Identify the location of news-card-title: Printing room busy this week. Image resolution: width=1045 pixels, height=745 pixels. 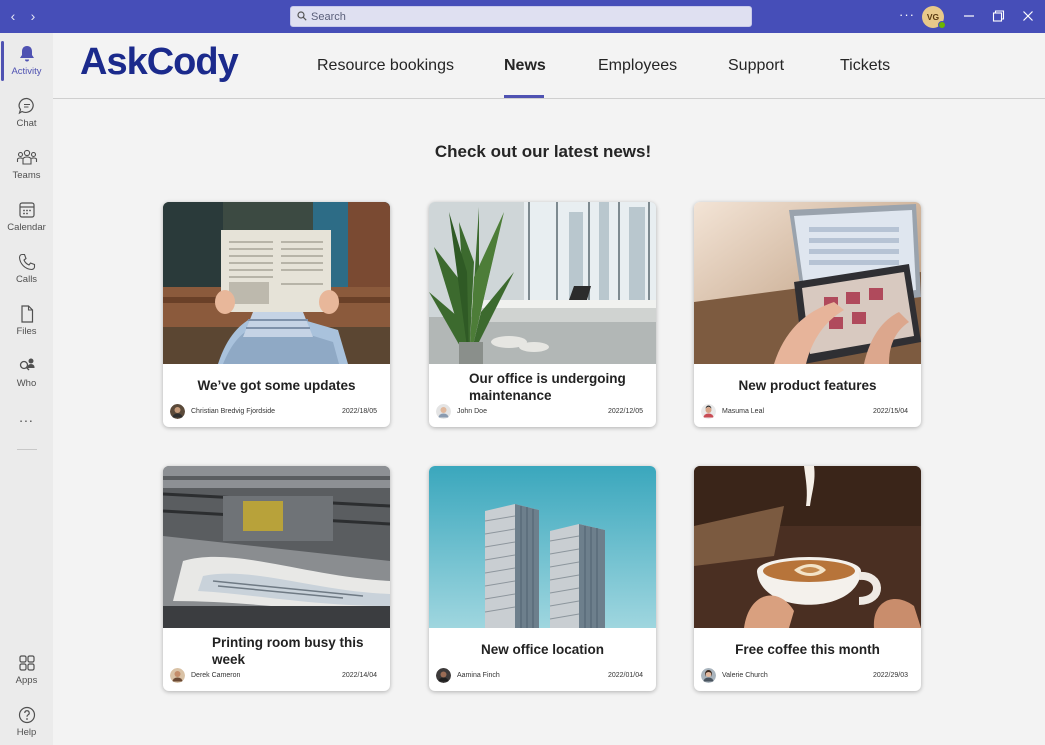
(288, 651).